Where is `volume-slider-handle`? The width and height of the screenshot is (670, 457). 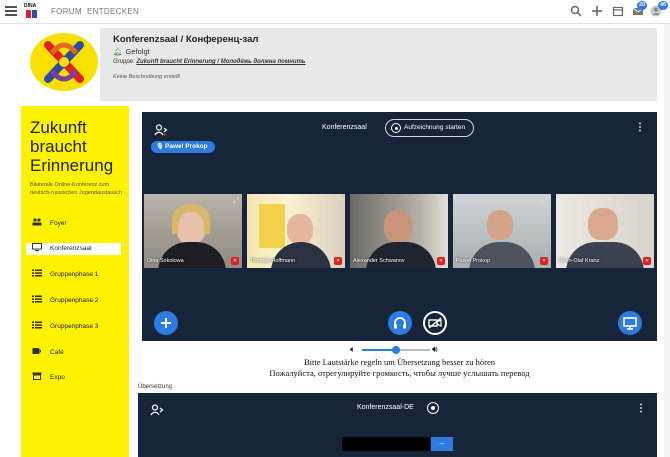
volume-slider-handle is located at coordinates (396, 350).